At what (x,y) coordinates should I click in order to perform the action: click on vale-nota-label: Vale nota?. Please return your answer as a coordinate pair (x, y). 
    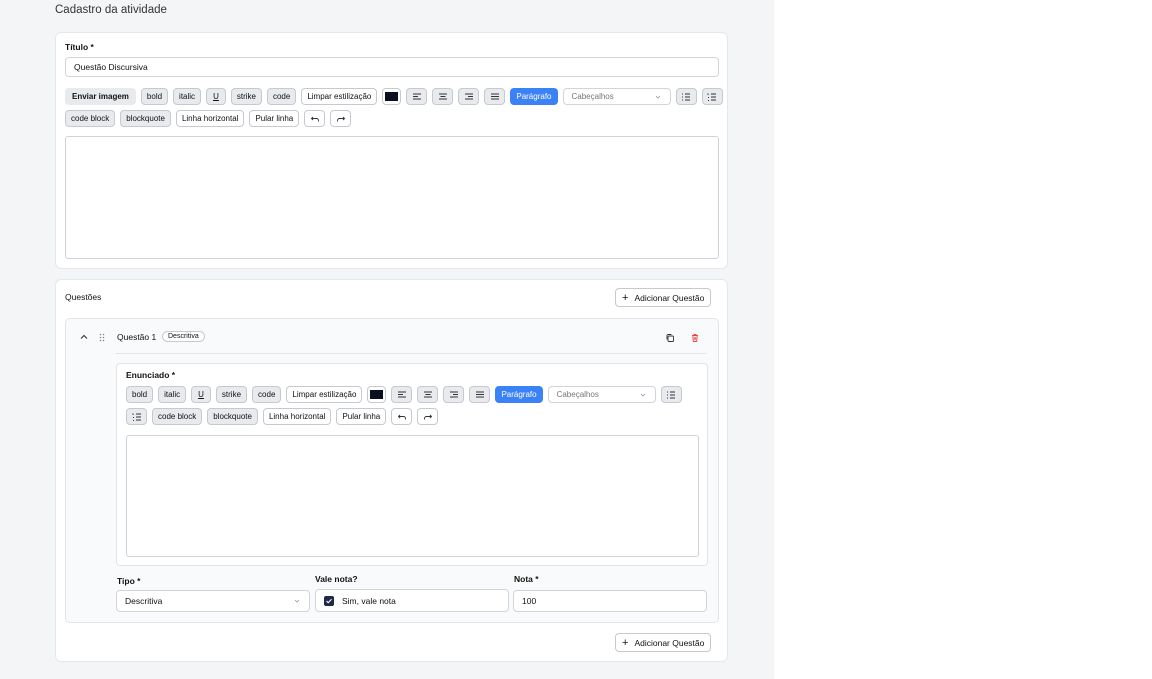
    Looking at the image, I should click on (336, 579).